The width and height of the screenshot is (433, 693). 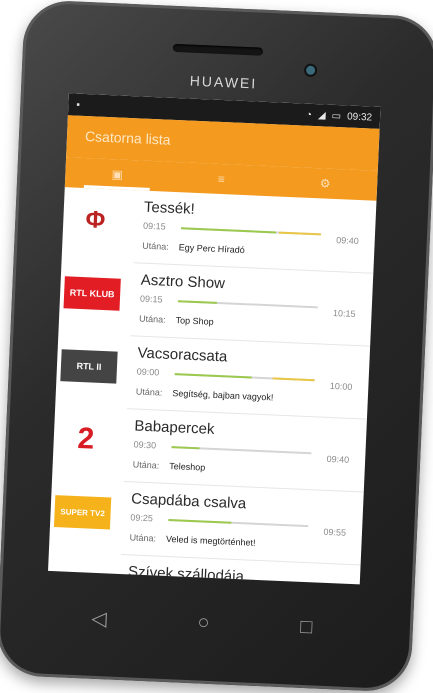 I want to click on next-program: Utána: Veled is megtörténhet!, so click(x=192, y=540).